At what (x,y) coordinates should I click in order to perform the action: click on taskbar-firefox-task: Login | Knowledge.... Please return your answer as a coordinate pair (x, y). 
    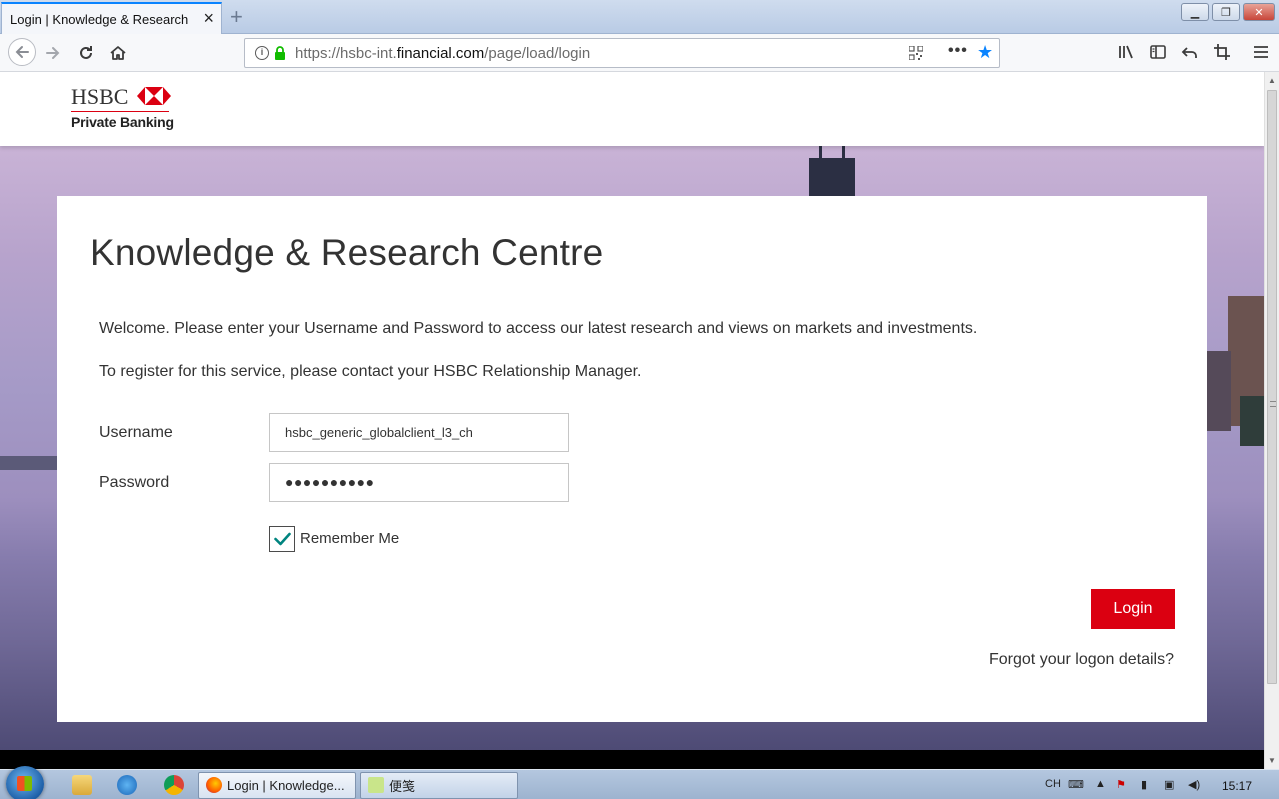
    Looking at the image, I should click on (277, 785).